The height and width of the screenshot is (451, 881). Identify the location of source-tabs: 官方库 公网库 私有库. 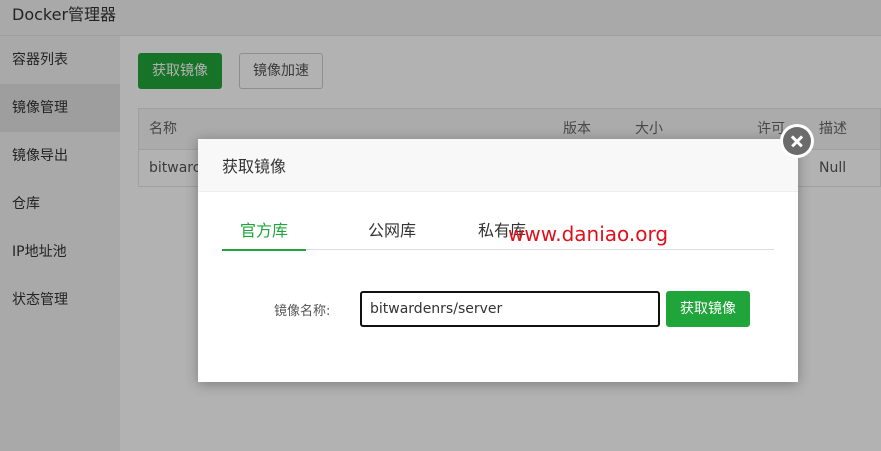
(498, 234).